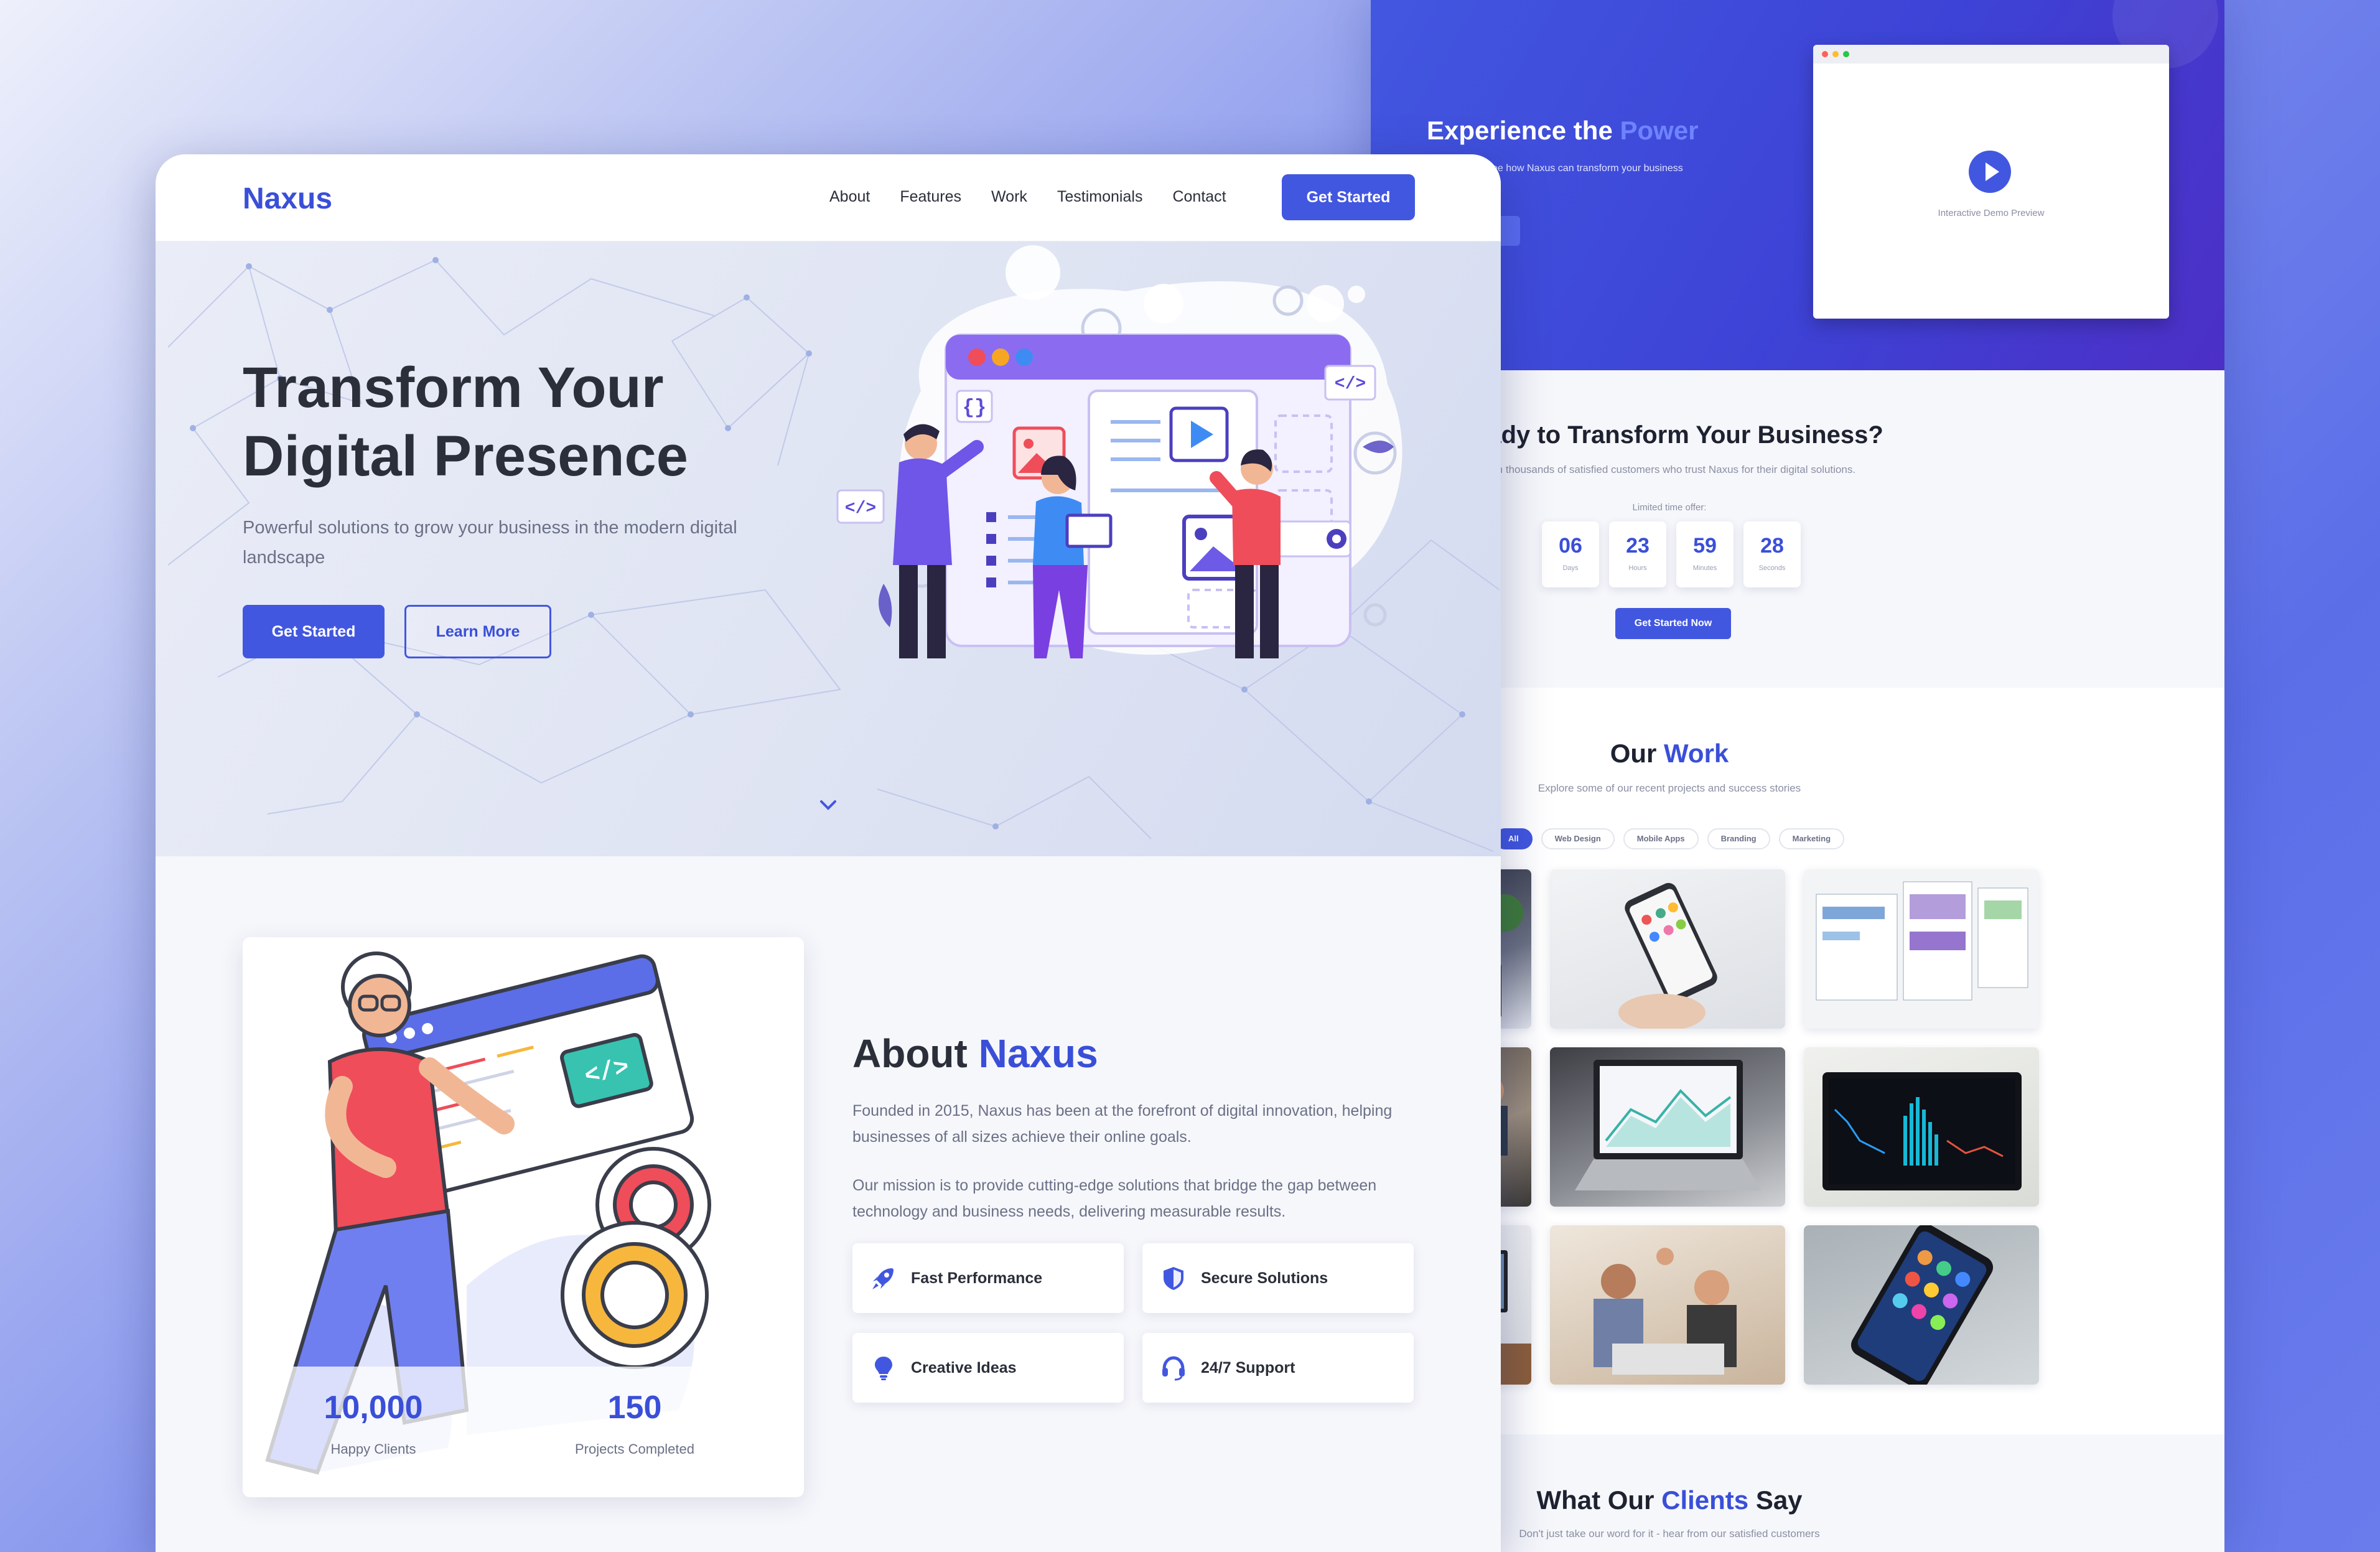 This screenshot has width=2380, height=1552. What do you see at coordinates (1349, 197) in the screenshot?
I see `nav-get-started-button: Get Started` at bounding box center [1349, 197].